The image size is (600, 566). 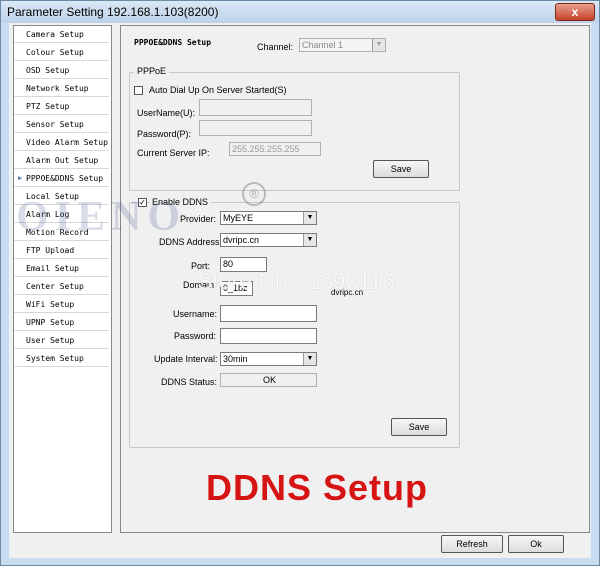 I want to click on sidebar-item-label: FTP Upload, so click(x=50, y=250).